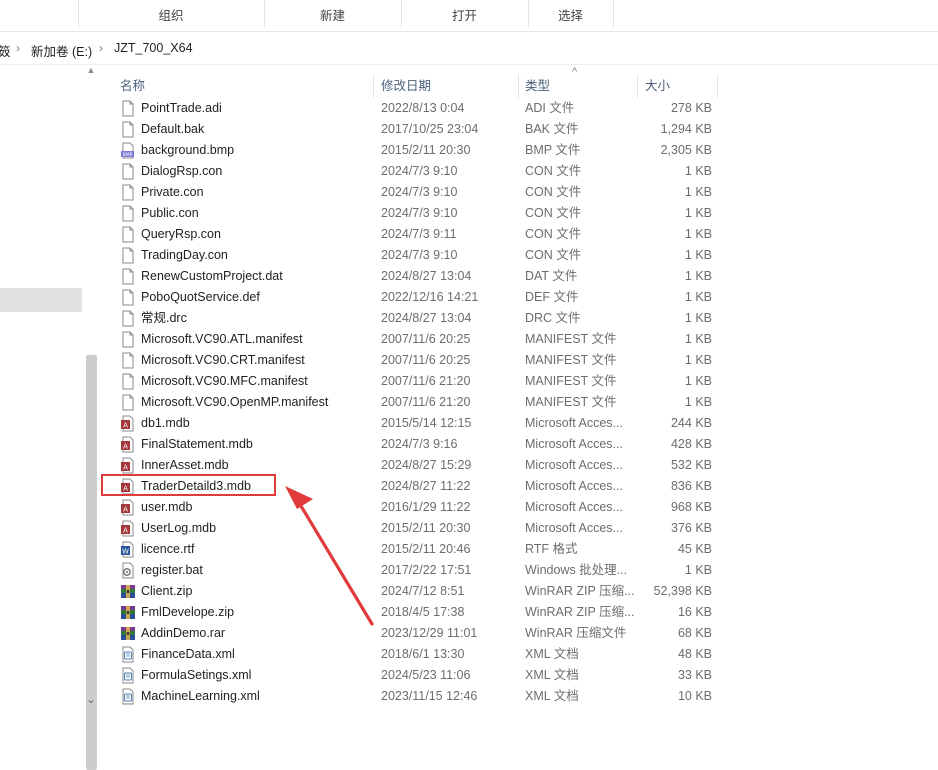 The width and height of the screenshot is (938, 770). What do you see at coordinates (329, 556) in the screenshot?
I see `annotation-arrow` at bounding box center [329, 556].